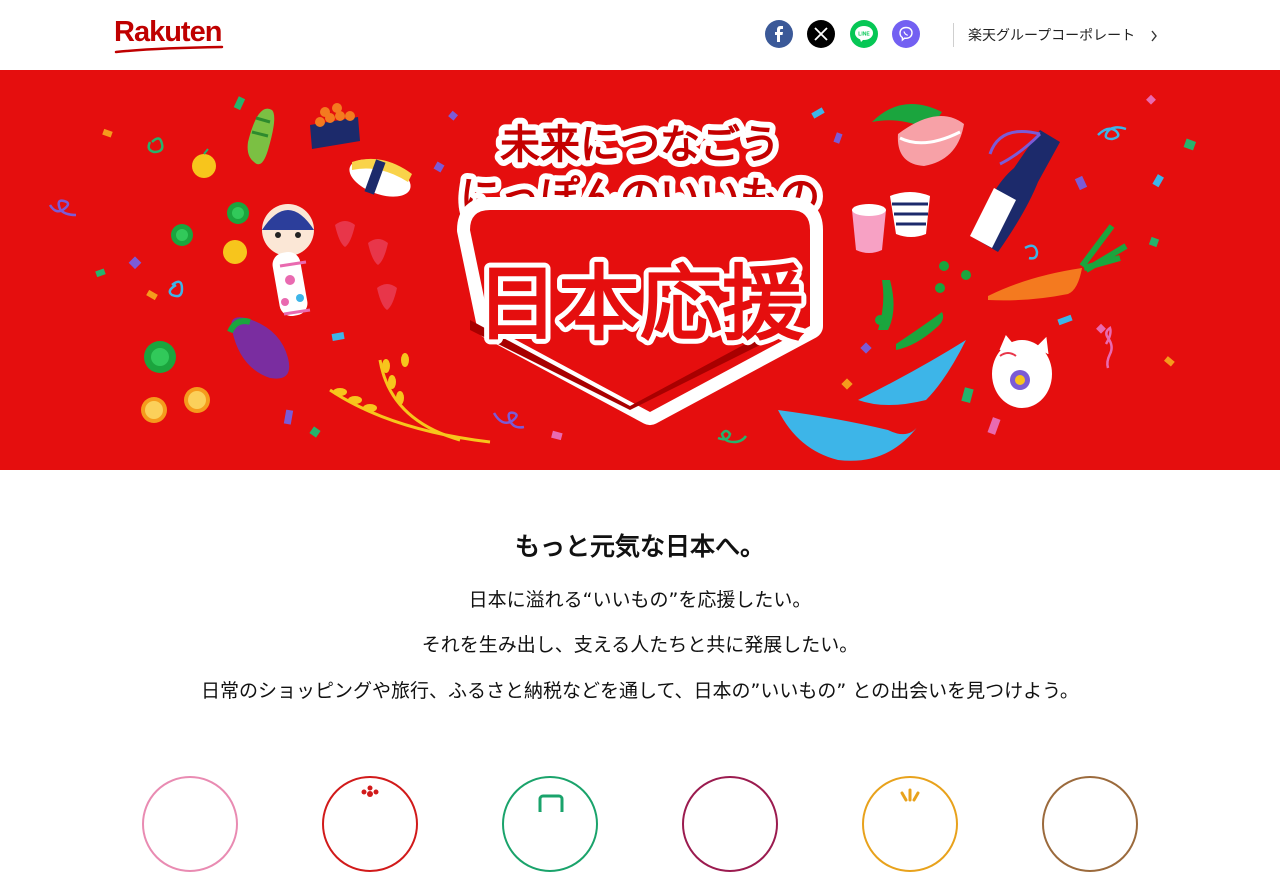 The image size is (1280, 872). I want to click on logo-swoosh-icon, so click(169, 49).